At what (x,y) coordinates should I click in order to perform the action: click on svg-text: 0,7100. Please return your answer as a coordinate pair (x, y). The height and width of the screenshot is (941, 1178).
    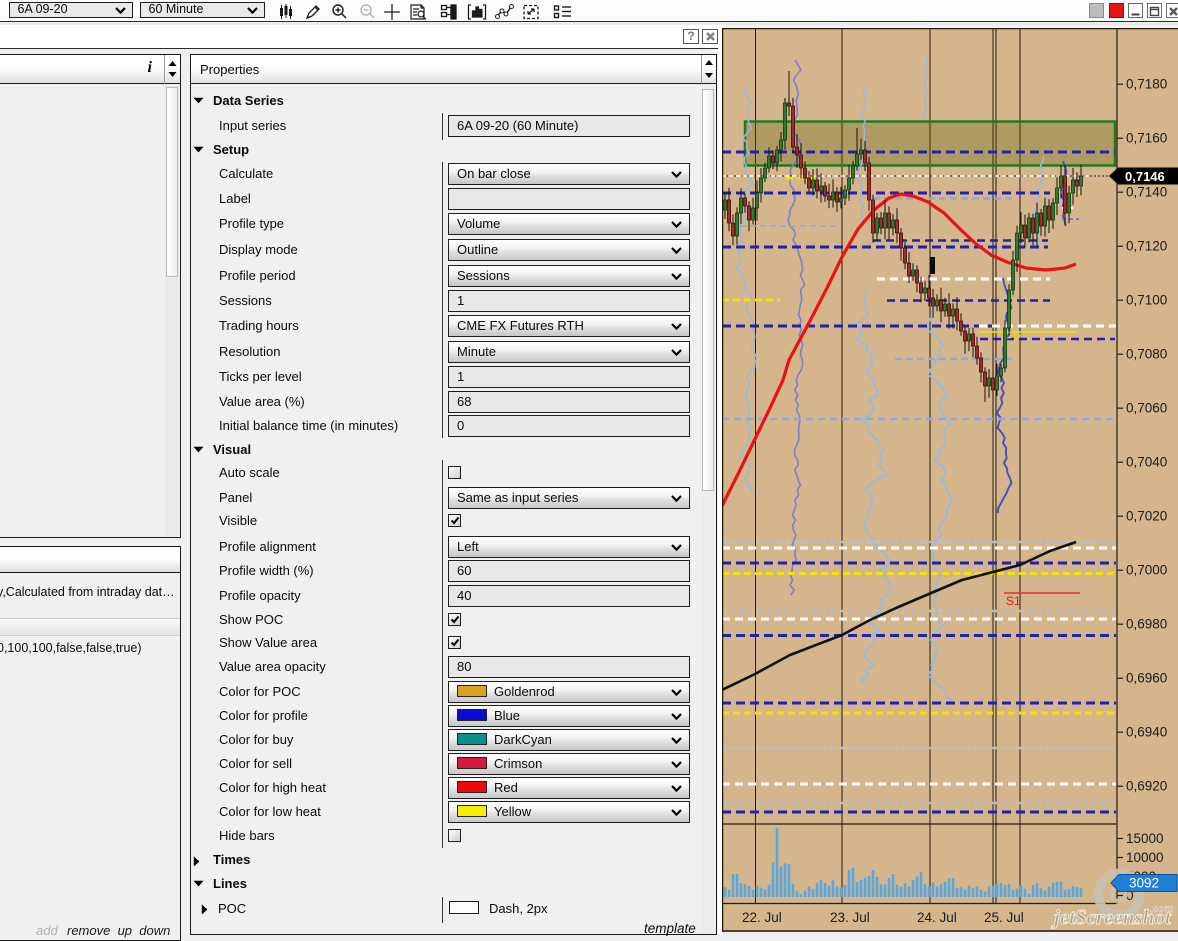
    Looking at the image, I should click on (1146, 300).